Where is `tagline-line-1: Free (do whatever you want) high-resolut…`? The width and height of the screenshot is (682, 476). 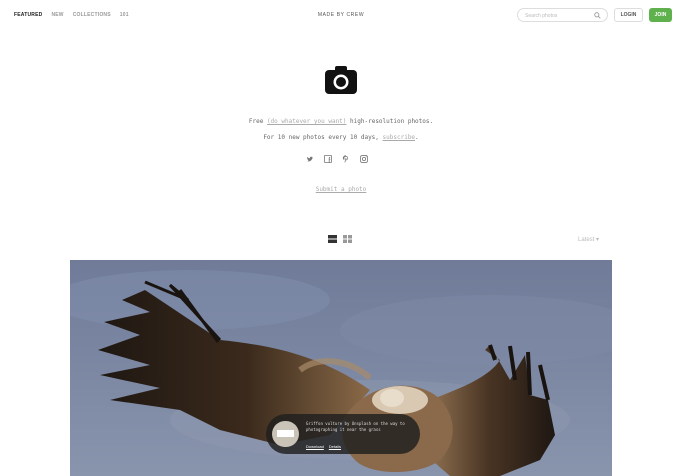
tagline-line-1: Free (do whatever you want) high-resolut… is located at coordinates (341, 121).